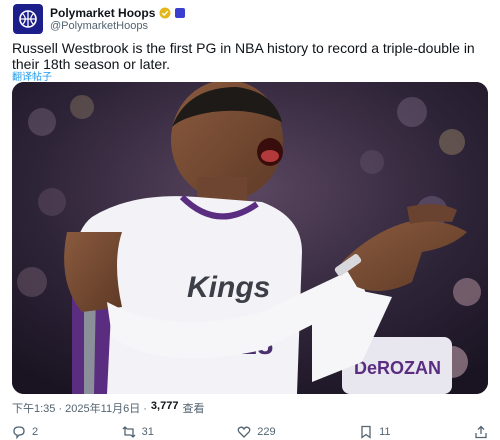 The image size is (500, 440). Describe the element at coordinates (244, 432) in the screenshot. I see `heart-icon` at that location.